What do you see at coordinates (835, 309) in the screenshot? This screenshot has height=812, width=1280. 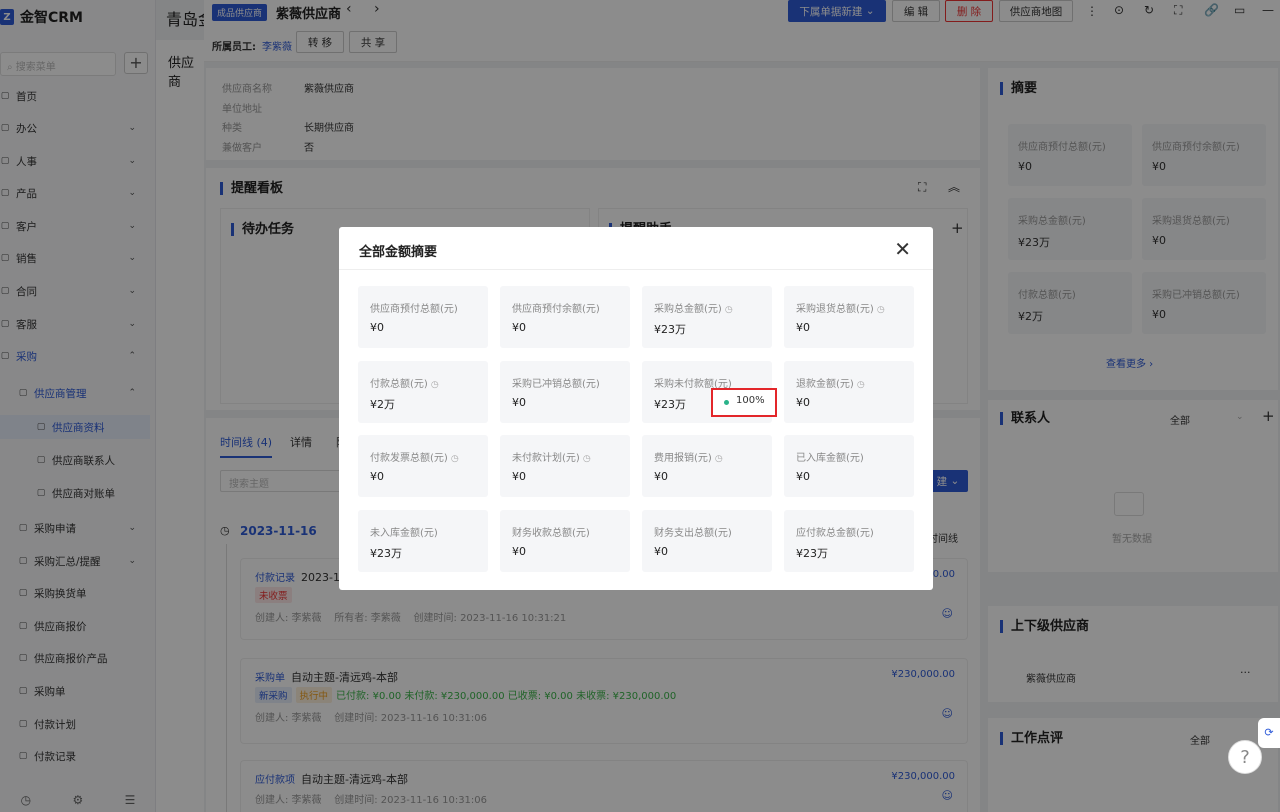 I see `amount-label: 采购退货总额(元)` at bounding box center [835, 309].